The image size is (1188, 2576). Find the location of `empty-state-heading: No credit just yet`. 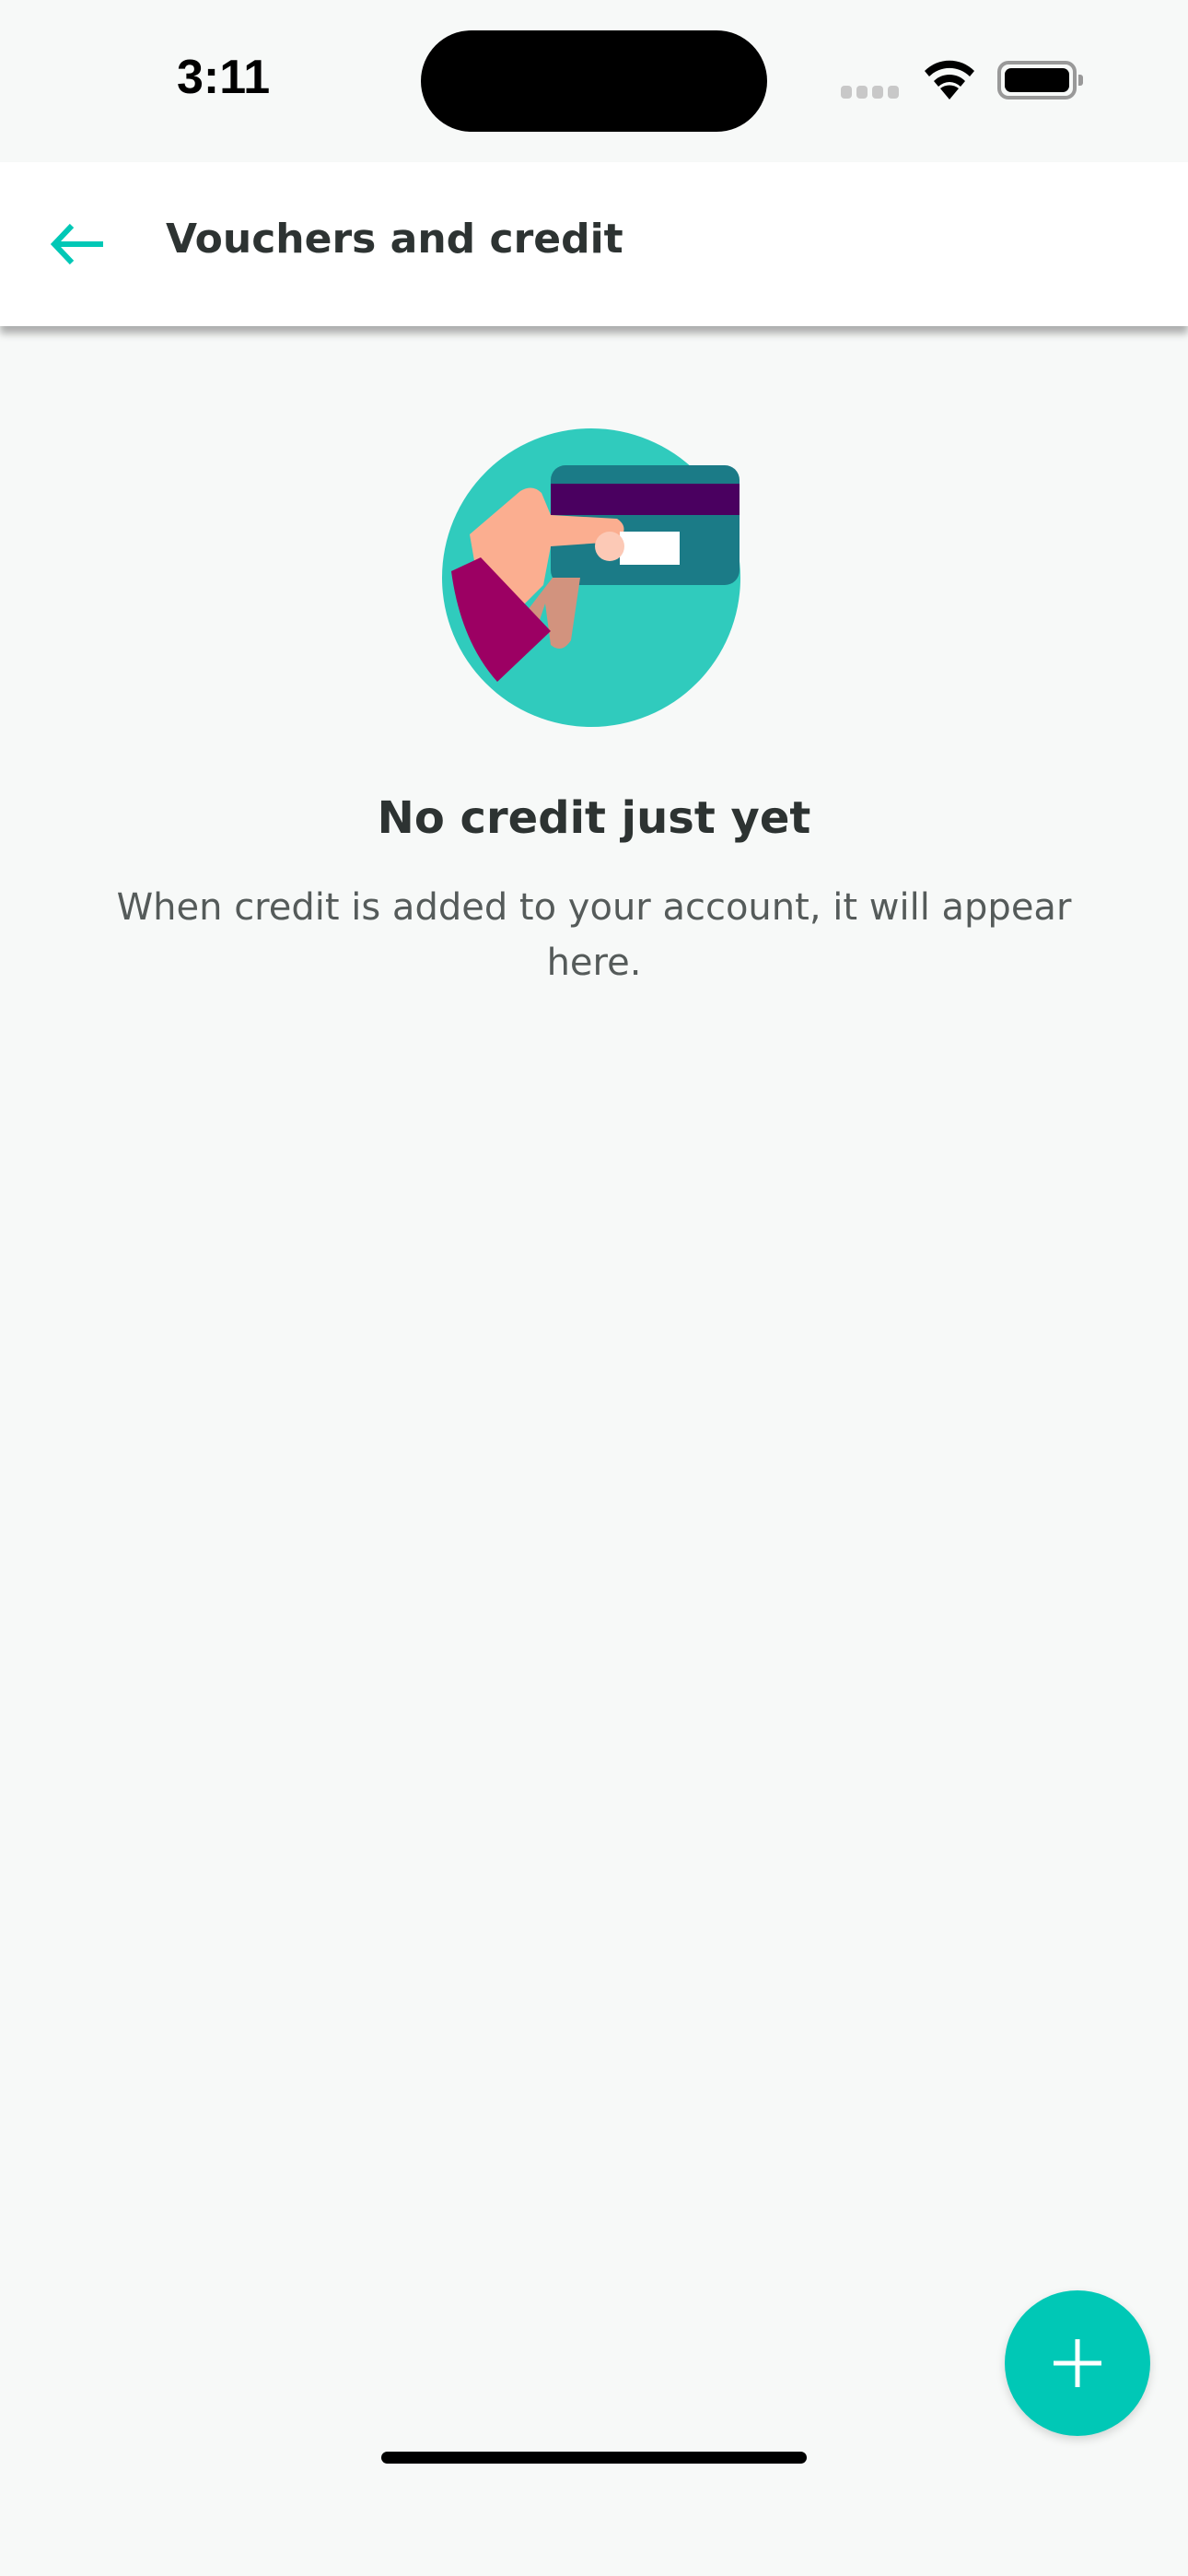

empty-state-heading: No credit just yet is located at coordinates (594, 818).